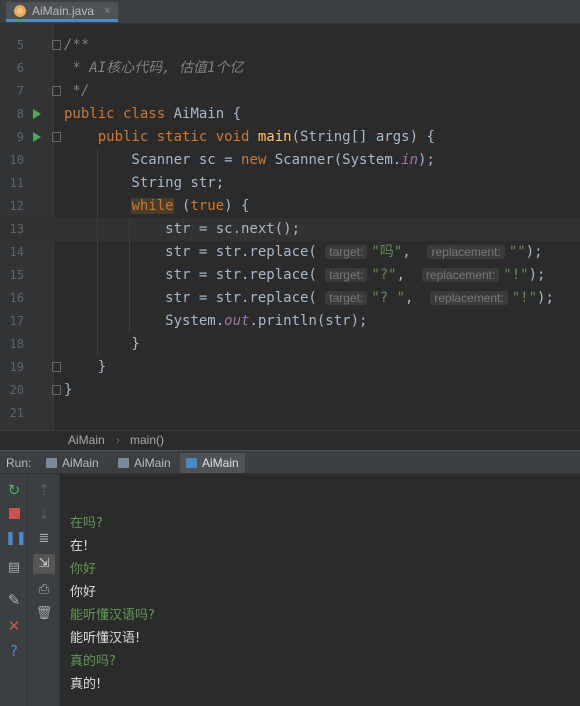 The image size is (580, 706). Describe the element at coordinates (14, 514) in the screenshot. I see `stop-icon` at that location.